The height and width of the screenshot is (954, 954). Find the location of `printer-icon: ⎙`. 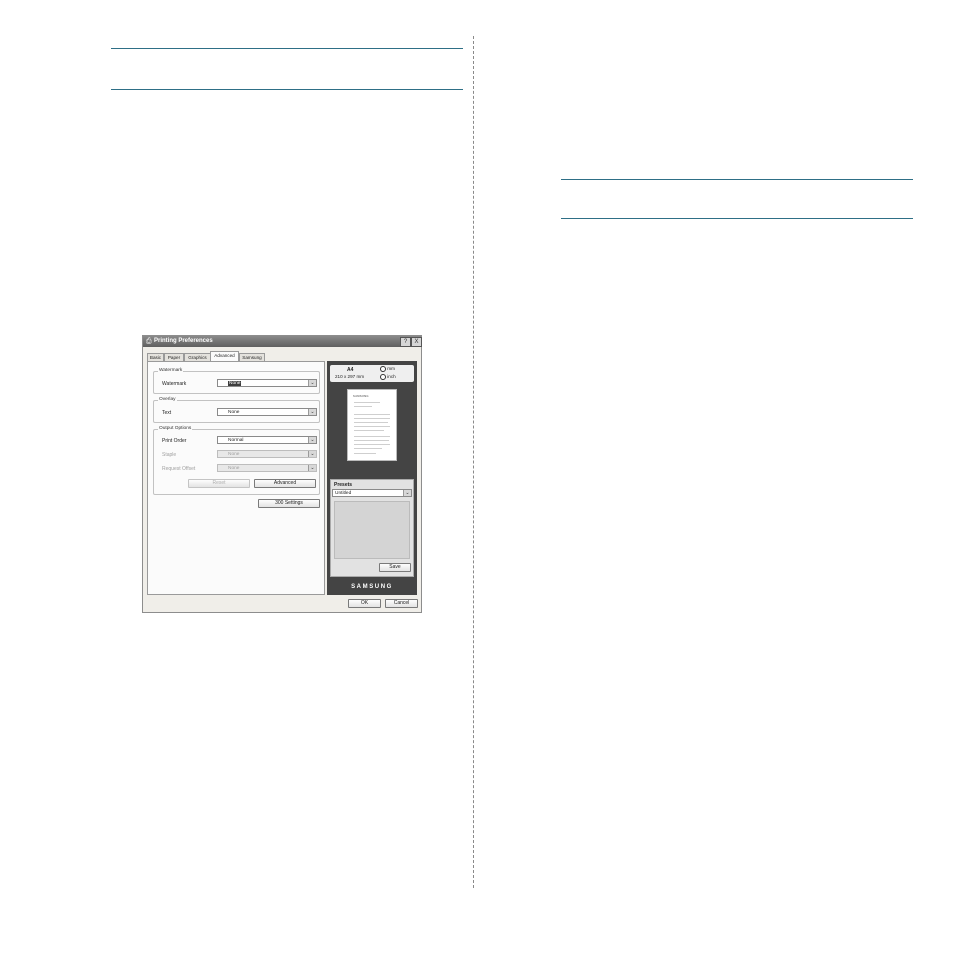

printer-icon: ⎙ is located at coordinates (149, 341).